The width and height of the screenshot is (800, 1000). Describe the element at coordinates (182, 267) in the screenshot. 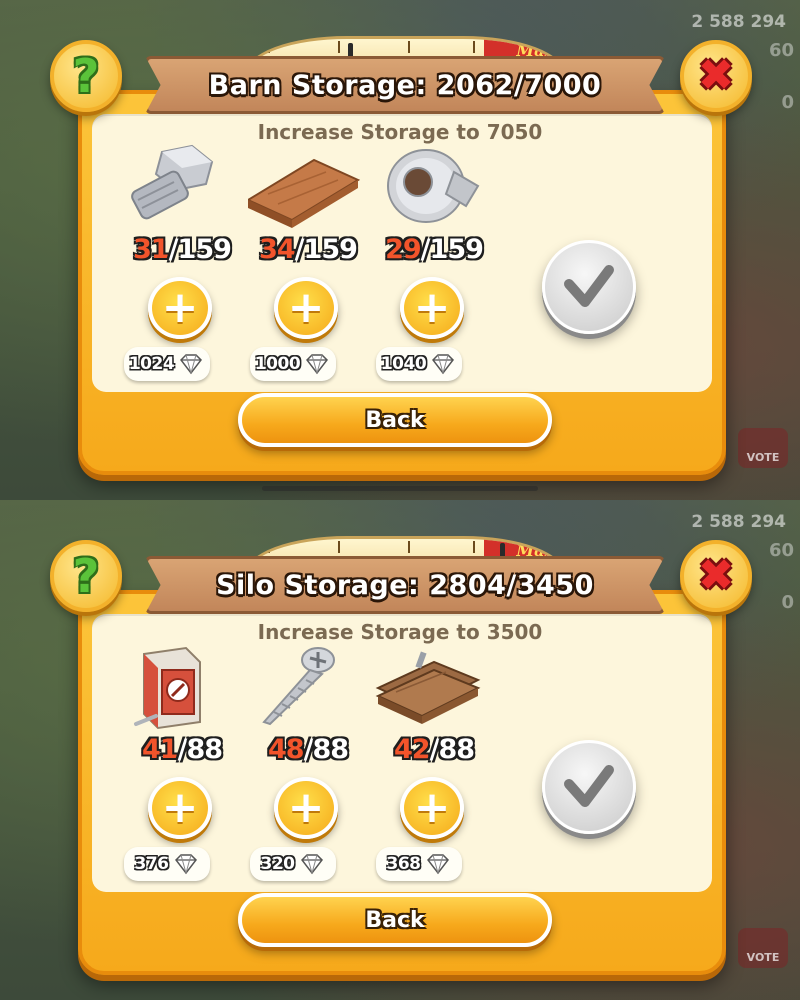

I see `material-item-bolt: 31/159 + 1024` at that location.